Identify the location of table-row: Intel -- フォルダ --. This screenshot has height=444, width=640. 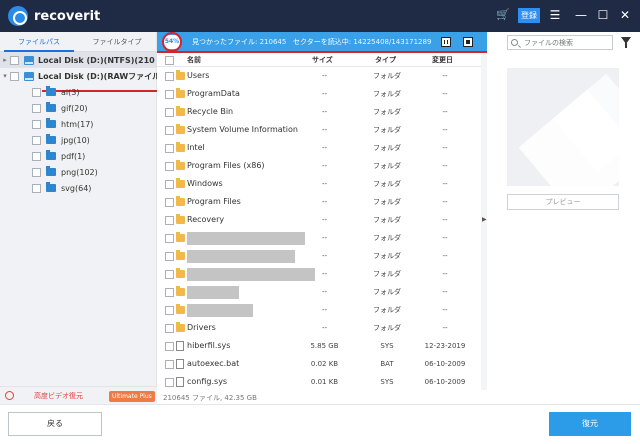
(319, 148).